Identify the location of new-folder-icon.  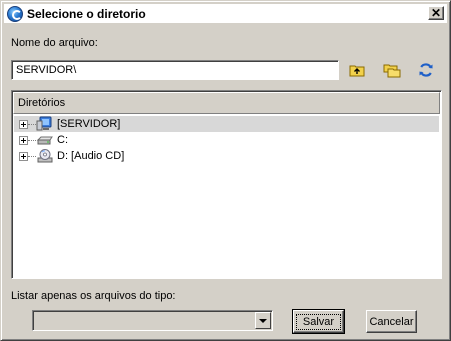
(392, 70).